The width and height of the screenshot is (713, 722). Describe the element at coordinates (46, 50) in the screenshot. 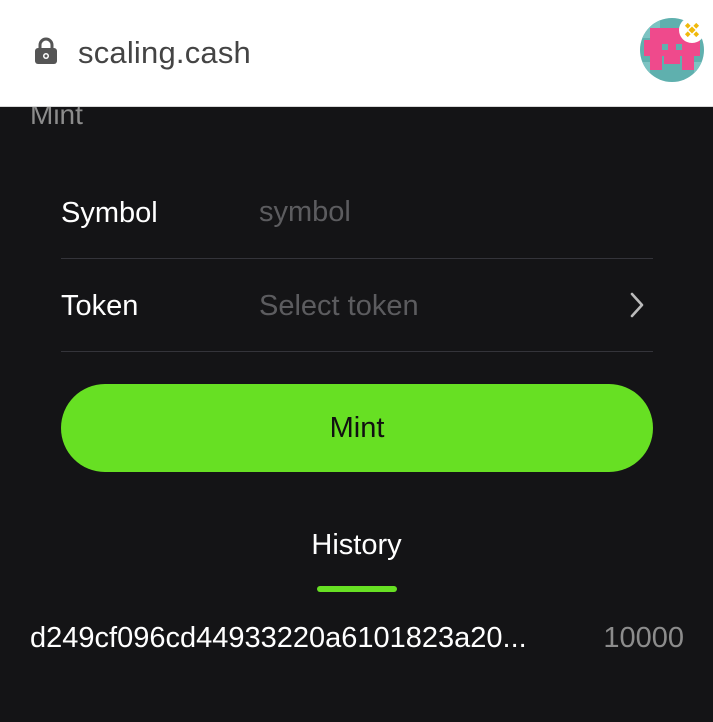

I see `lock-icon` at that location.